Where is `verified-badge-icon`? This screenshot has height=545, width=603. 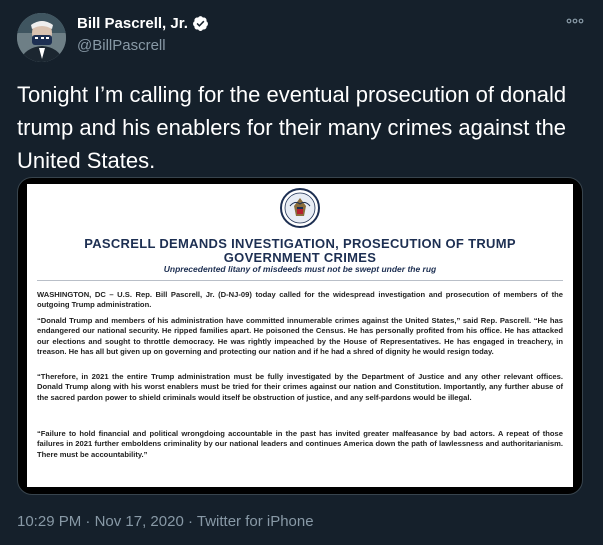
verified-badge-icon is located at coordinates (200, 23).